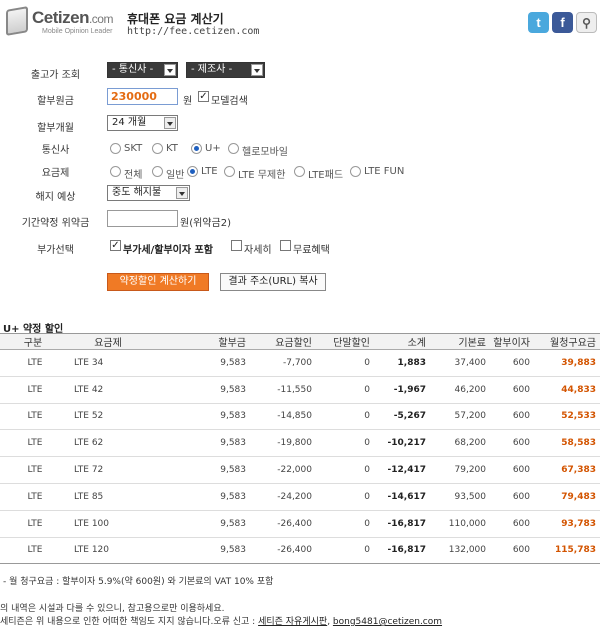 This screenshot has height=630, width=600. What do you see at coordinates (17, 21) in the screenshot?
I see `logo-box-icon` at bounding box center [17, 21].